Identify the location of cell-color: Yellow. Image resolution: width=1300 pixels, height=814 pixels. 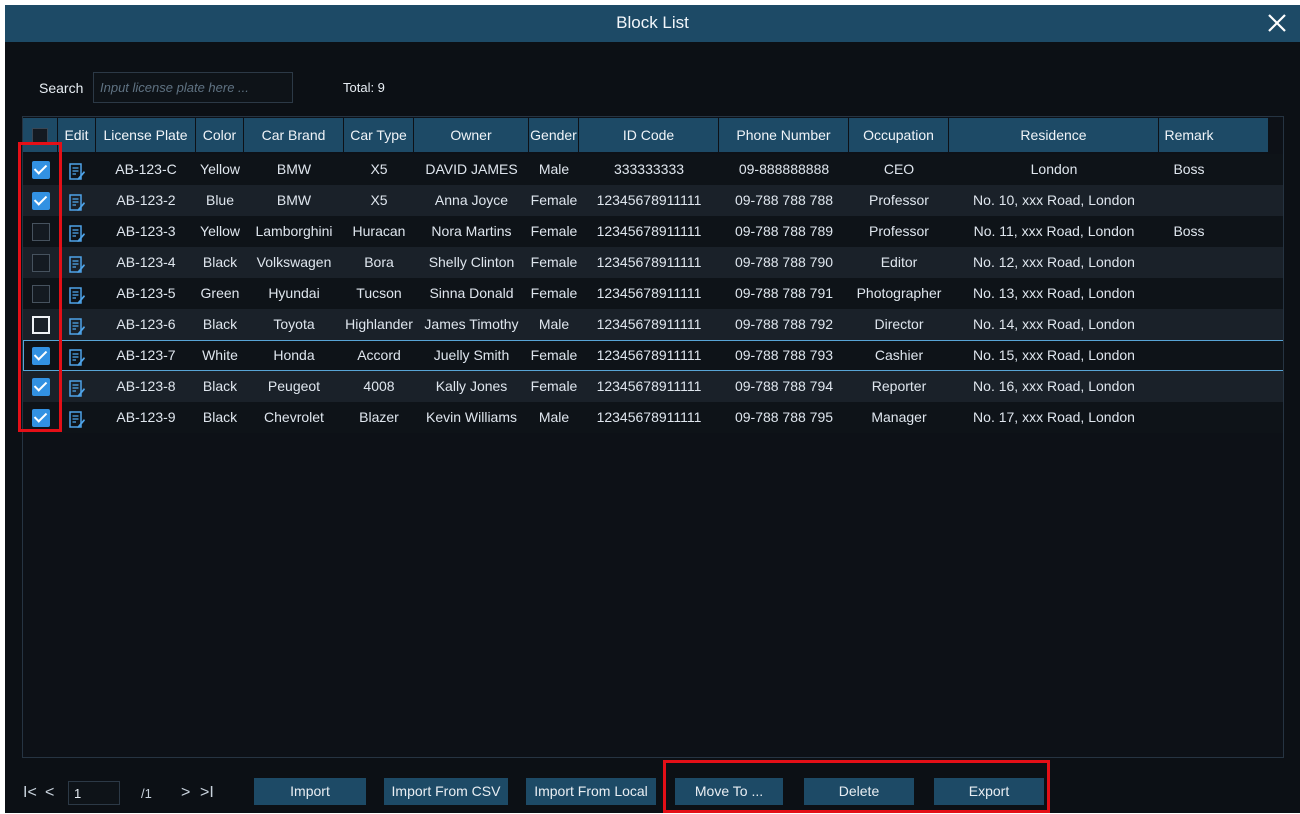
(220, 231).